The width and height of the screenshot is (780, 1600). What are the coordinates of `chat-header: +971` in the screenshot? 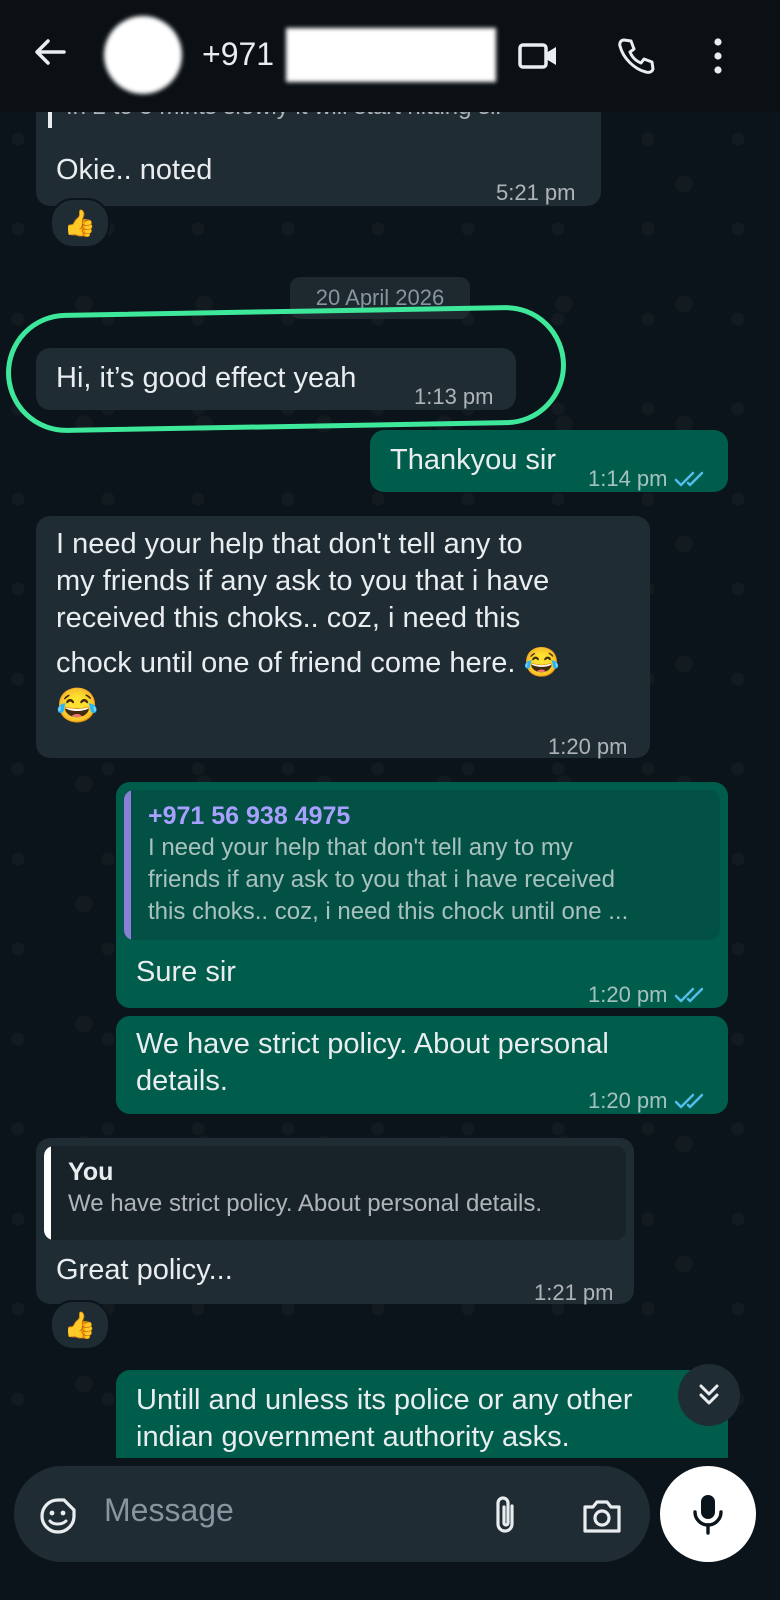 It's located at (390, 56).